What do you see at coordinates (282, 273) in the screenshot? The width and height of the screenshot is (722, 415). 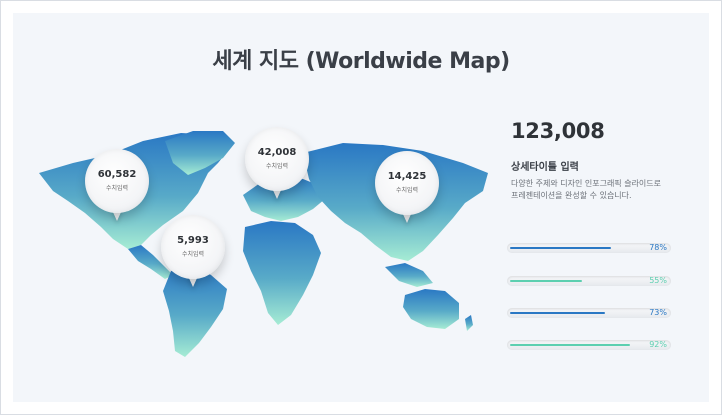 I see `africa-shape` at bounding box center [282, 273].